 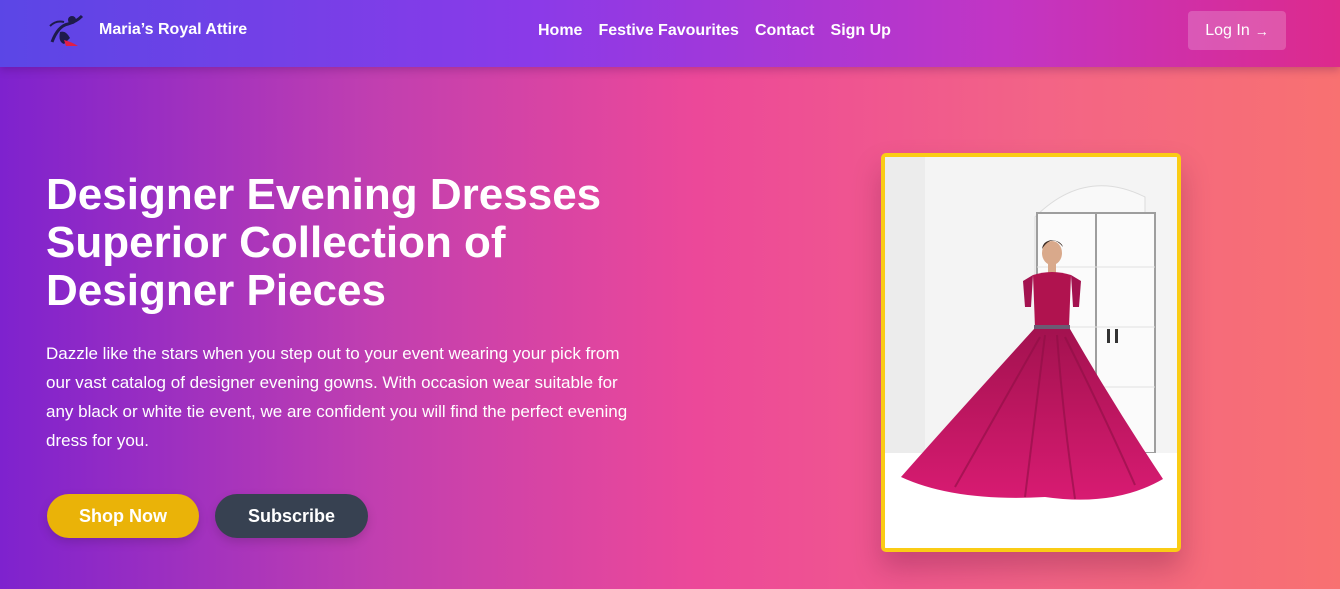 I want to click on hero-title-line: Designer Pieces, so click(x=216, y=290).